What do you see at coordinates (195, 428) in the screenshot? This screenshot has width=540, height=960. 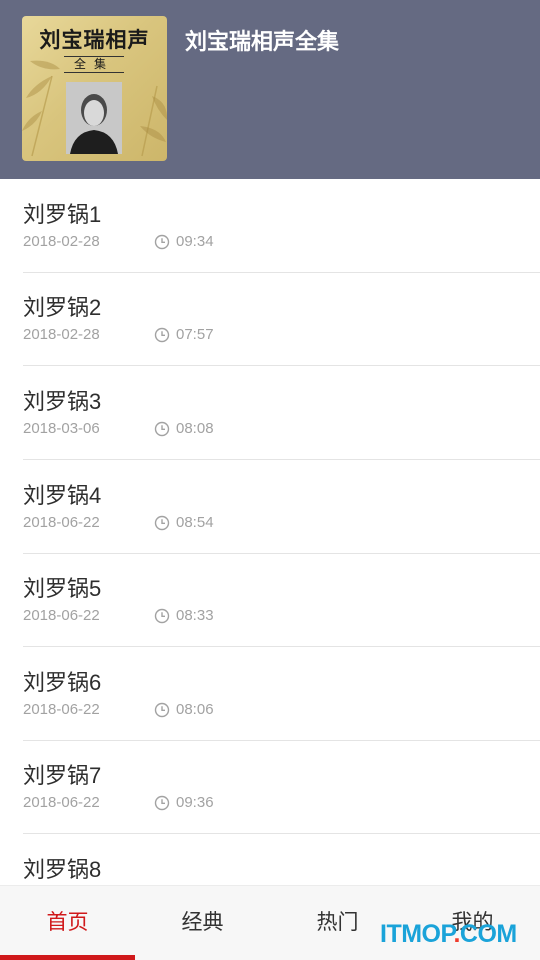 I see `episode-duration: 08:08` at bounding box center [195, 428].